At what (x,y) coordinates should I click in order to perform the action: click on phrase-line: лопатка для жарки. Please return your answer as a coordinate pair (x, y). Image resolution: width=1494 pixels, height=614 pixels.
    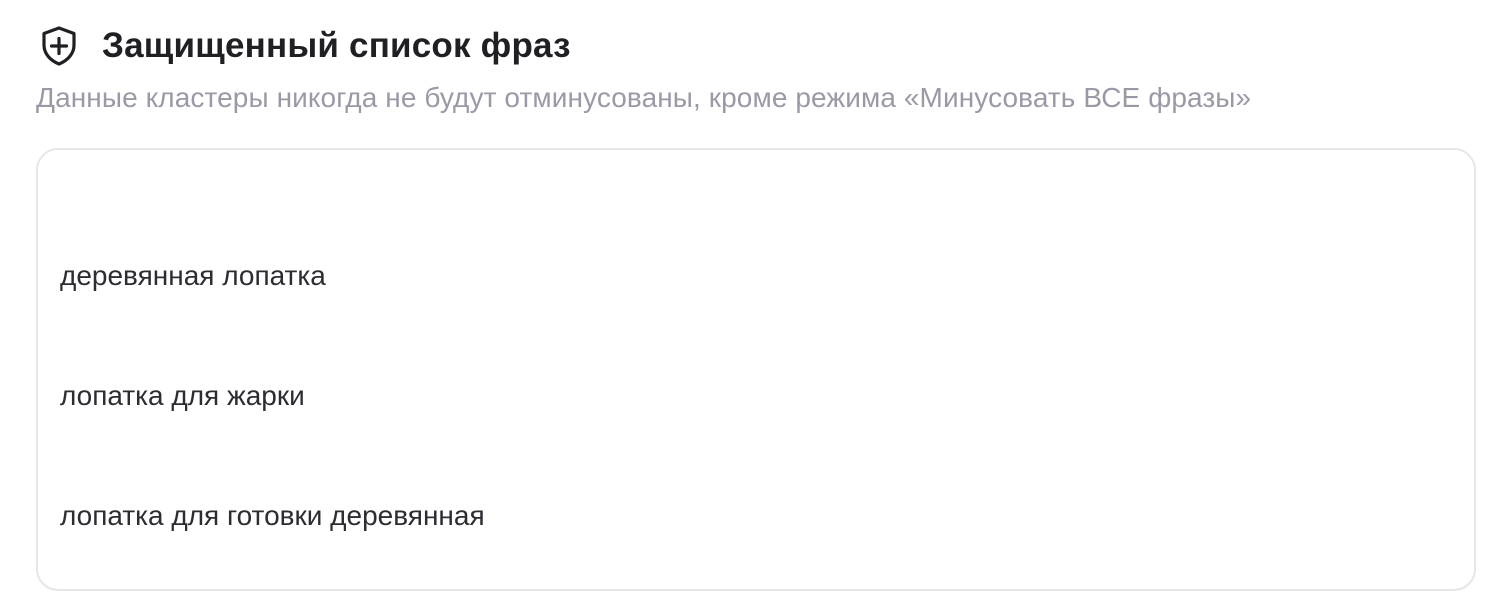
    Looking at the image, I should click on (182, 395).